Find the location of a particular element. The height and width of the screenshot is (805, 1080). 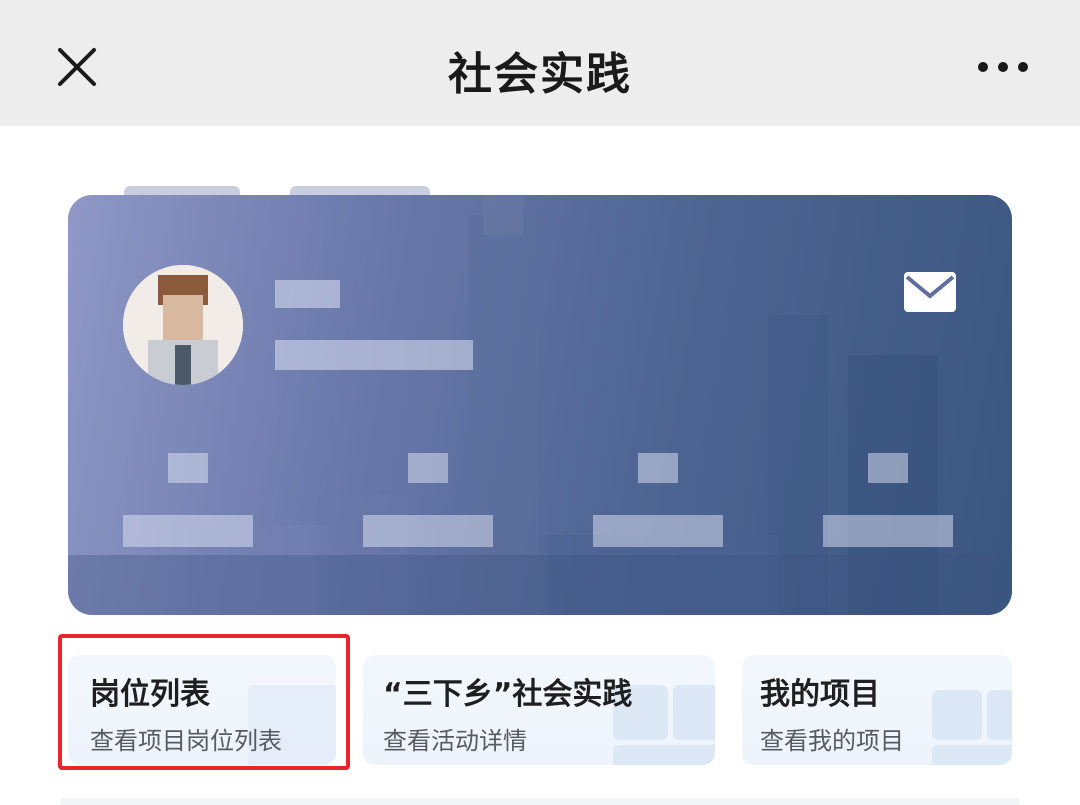

rural-practice-card: “三下乡”社会实践 查看活动详情 is located at coordinates (539, 710).